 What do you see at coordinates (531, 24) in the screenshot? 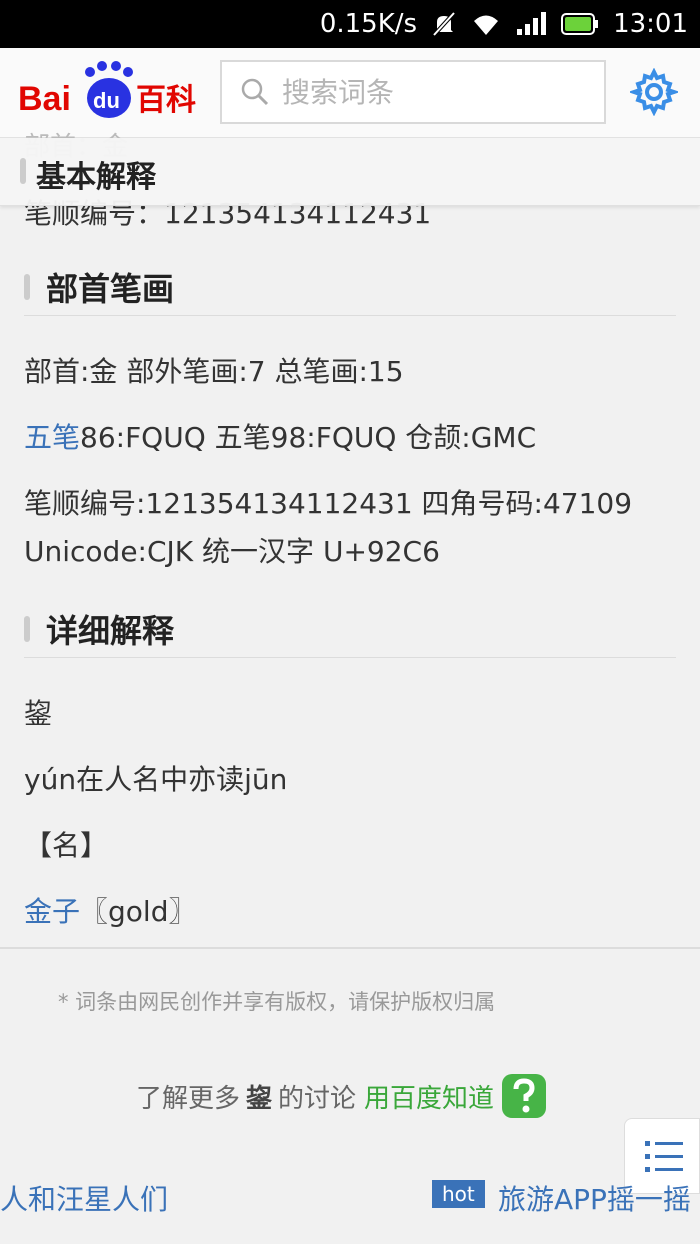
I see `signal-icon` at bounding box center [531, 24].